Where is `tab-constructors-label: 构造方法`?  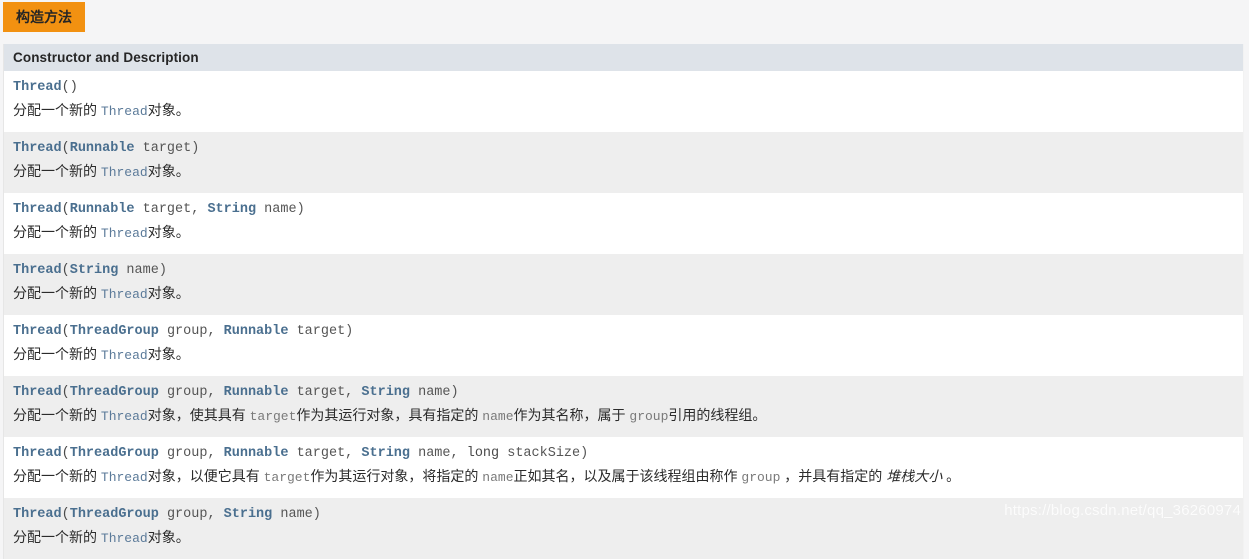
tab-constructors-label: 构造方法 is located at coordinates (44, 17).